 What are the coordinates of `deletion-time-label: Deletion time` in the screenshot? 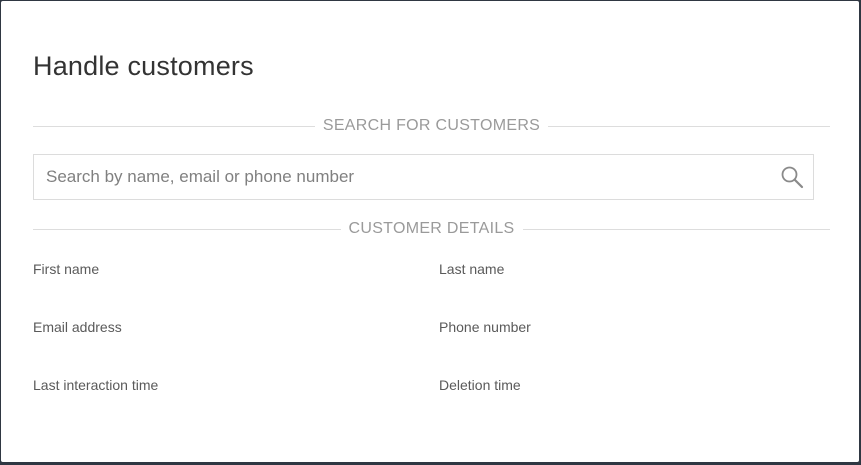 It's located at (480, 385).